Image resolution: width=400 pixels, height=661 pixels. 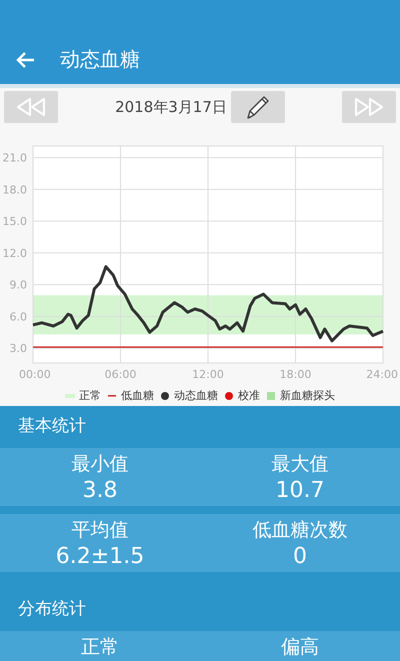 What do you see at coordinates (100, 530) in the screenshot?
I see `stat-label: 平均值` at bounding box center [100, 530].